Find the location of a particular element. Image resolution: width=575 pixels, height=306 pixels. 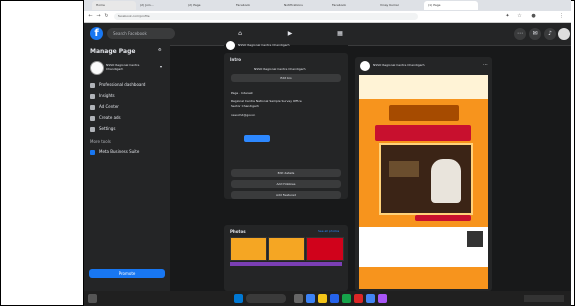

page-title: NSSO Regional Centre Chandigarh is located at coordinates (264, 45).